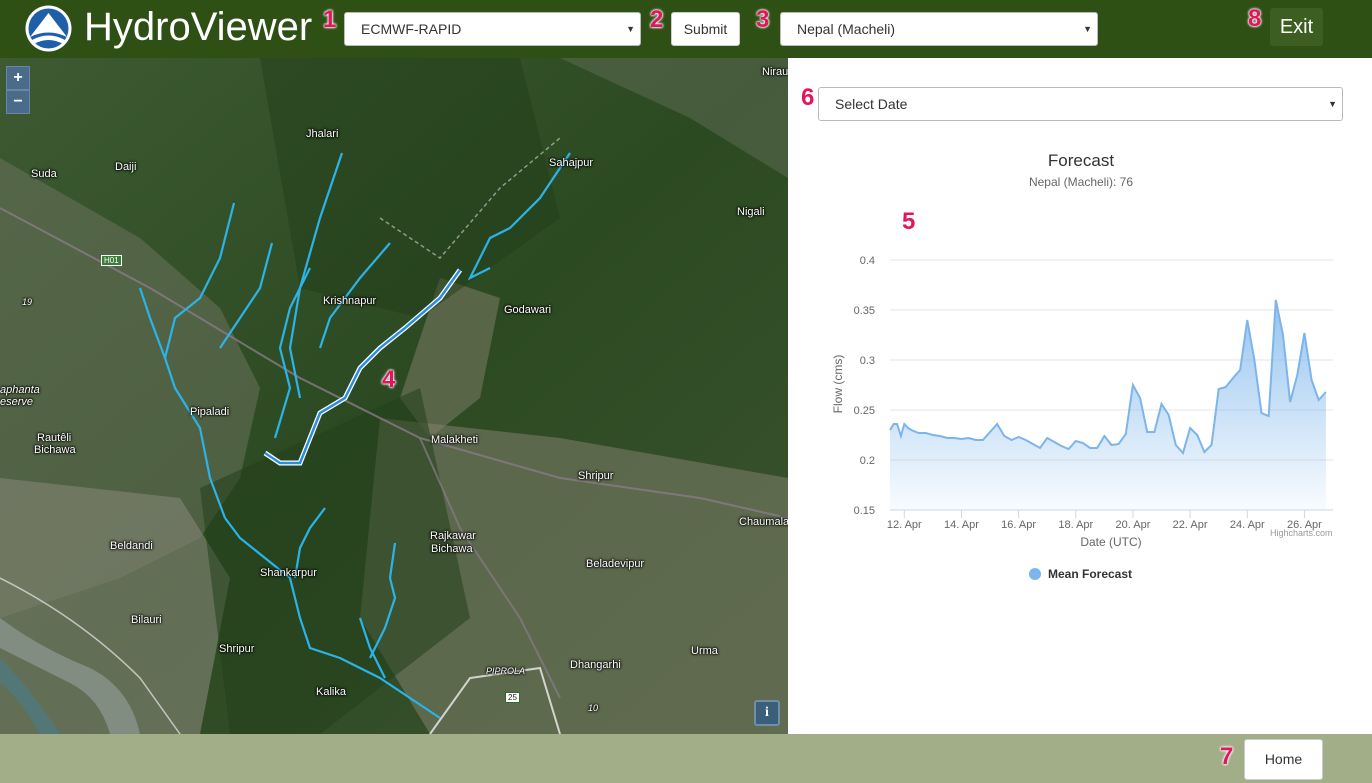 The height and width of the screenshot is (783, 1372). What do you see at coordinates (506, 671) in the screenshot?
I see `map-label: PIPROLA` at bounding box center [506, 671].